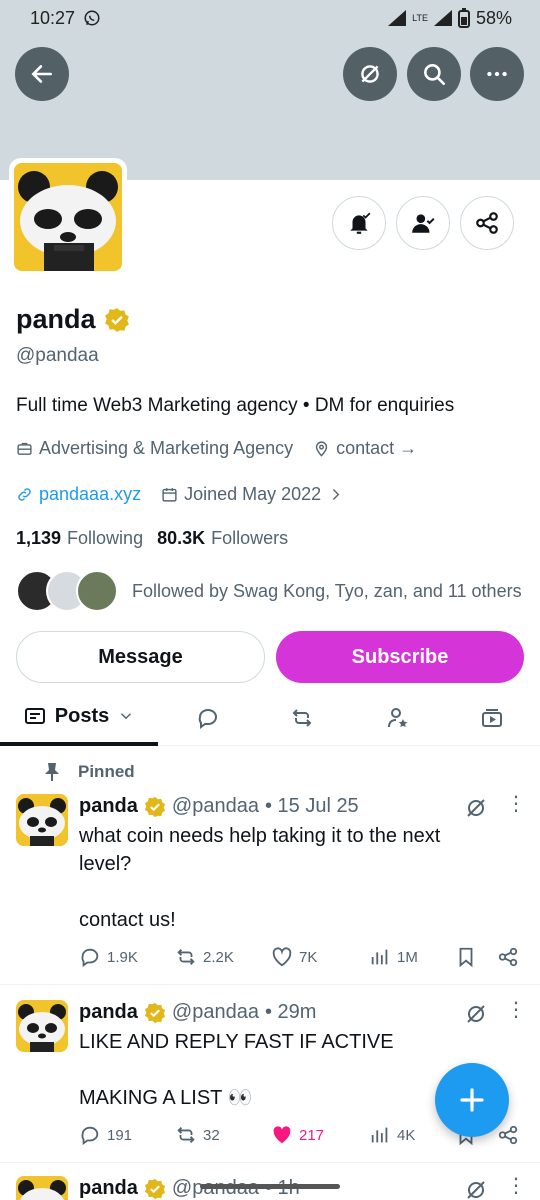 This screenshot has width=540, height=1200. Describe the element at coordinates (52, 772) in the screenshot. I see `pin-icon` at that location.